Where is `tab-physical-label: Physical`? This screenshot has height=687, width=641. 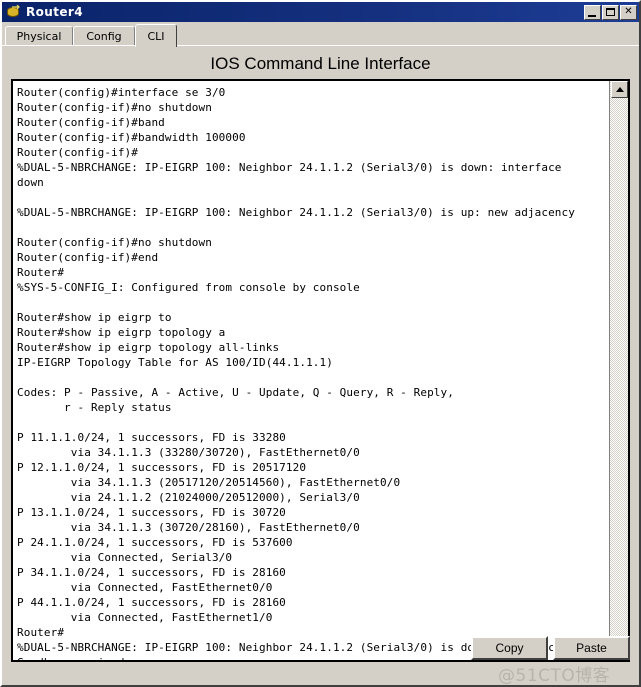 tab-physical-label: Physical is located at coordinates (39, 36).